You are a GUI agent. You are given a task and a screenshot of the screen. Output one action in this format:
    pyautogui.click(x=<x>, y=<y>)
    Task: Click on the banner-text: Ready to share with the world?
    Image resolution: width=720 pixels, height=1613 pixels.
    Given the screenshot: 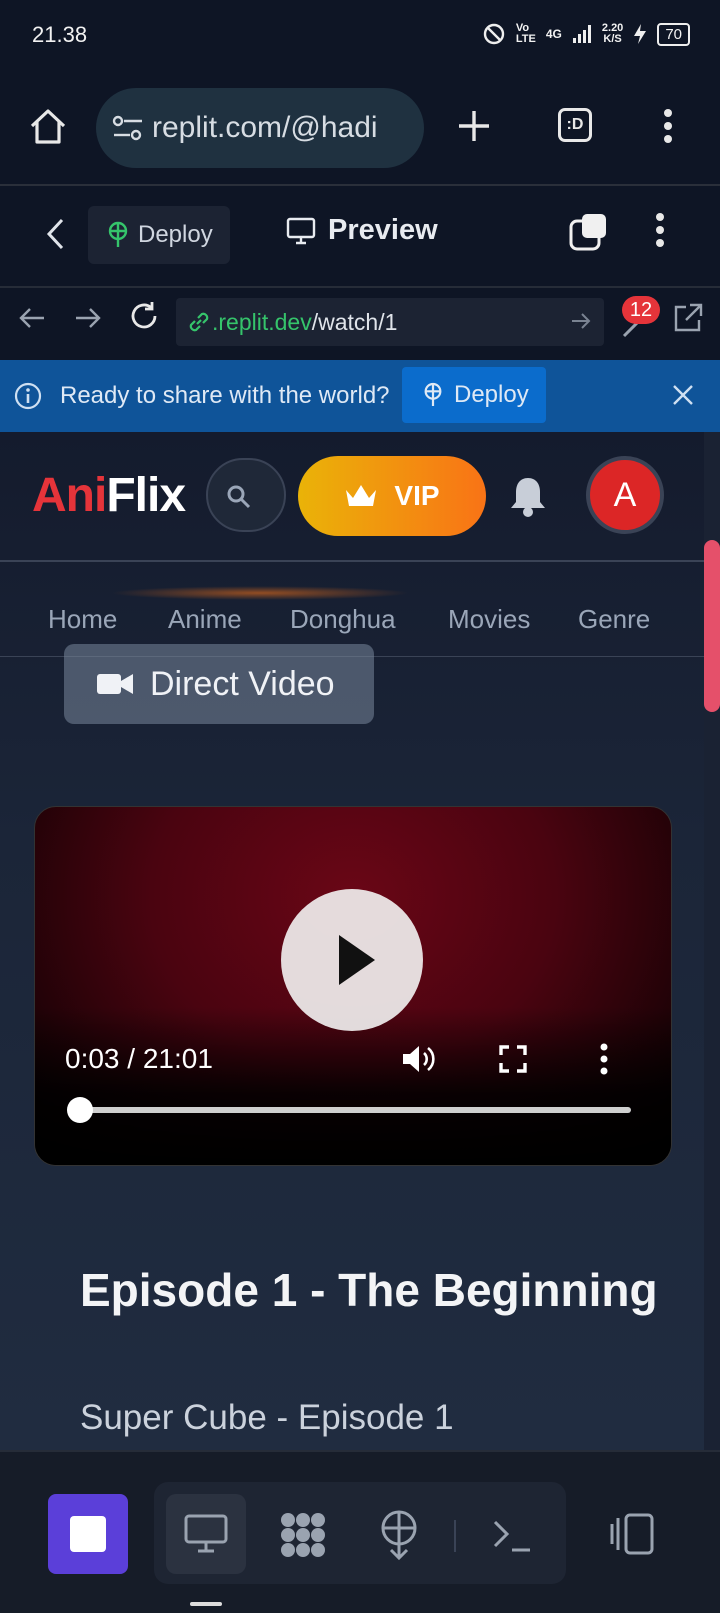 What is the action you would take?
    pyautogui.click(x=225, y=395)
    